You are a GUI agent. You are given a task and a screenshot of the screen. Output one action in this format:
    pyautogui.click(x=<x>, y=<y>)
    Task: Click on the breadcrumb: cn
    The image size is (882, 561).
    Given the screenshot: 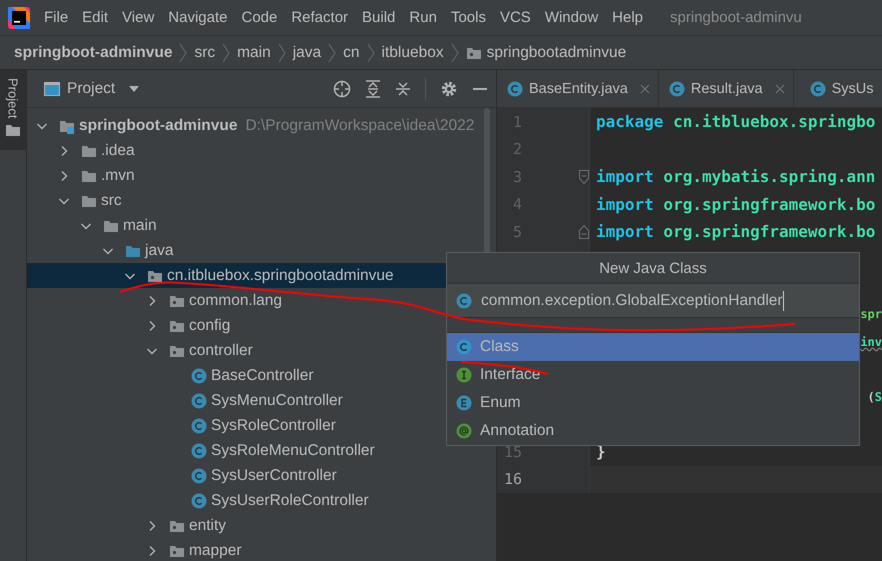 What is the action you would take?
    pyautogui.click(x=351, y=53)
    